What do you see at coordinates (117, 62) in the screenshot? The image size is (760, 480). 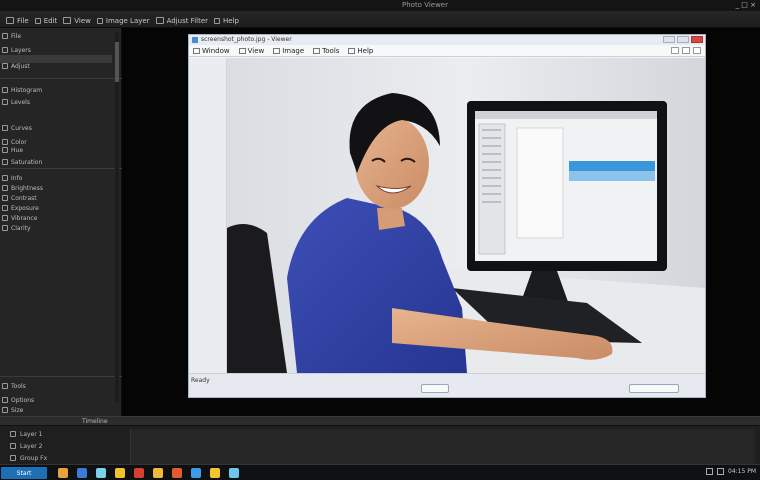 I see `scrollbar-thumb` at bounding box center [117, 62].